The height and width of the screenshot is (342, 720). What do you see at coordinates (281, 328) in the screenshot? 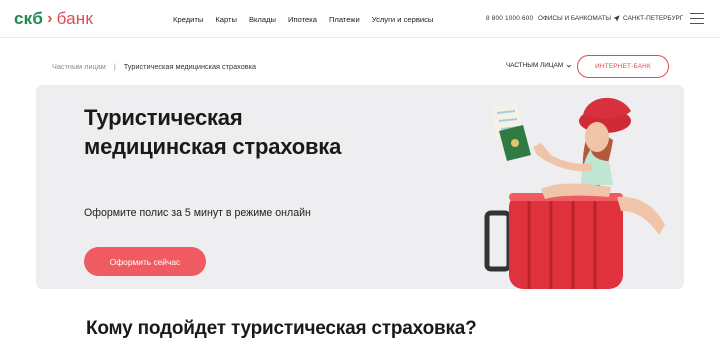
I see `section-who-suits-title: Кому подойдет туристическая страховка?` at bounding box center [281, 328].